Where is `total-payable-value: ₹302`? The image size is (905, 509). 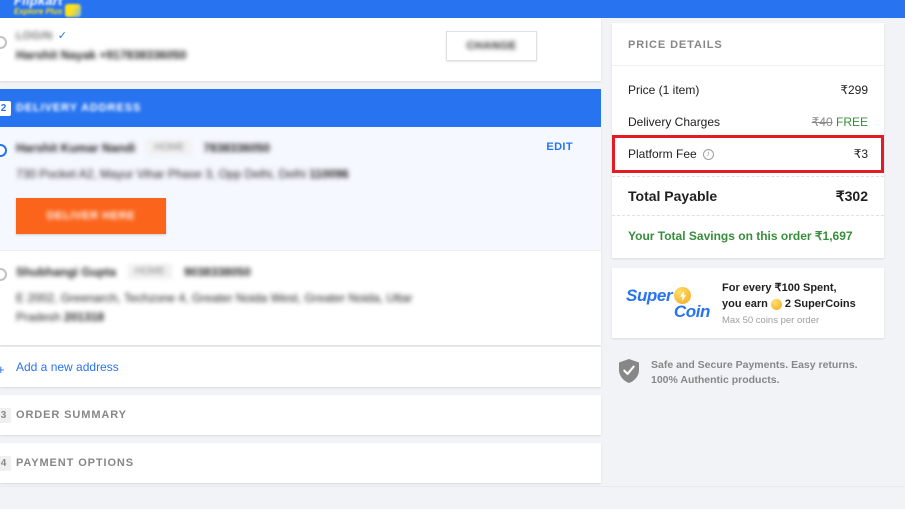
total-payable-value: ₹302 is located at coordinates (851, 195).